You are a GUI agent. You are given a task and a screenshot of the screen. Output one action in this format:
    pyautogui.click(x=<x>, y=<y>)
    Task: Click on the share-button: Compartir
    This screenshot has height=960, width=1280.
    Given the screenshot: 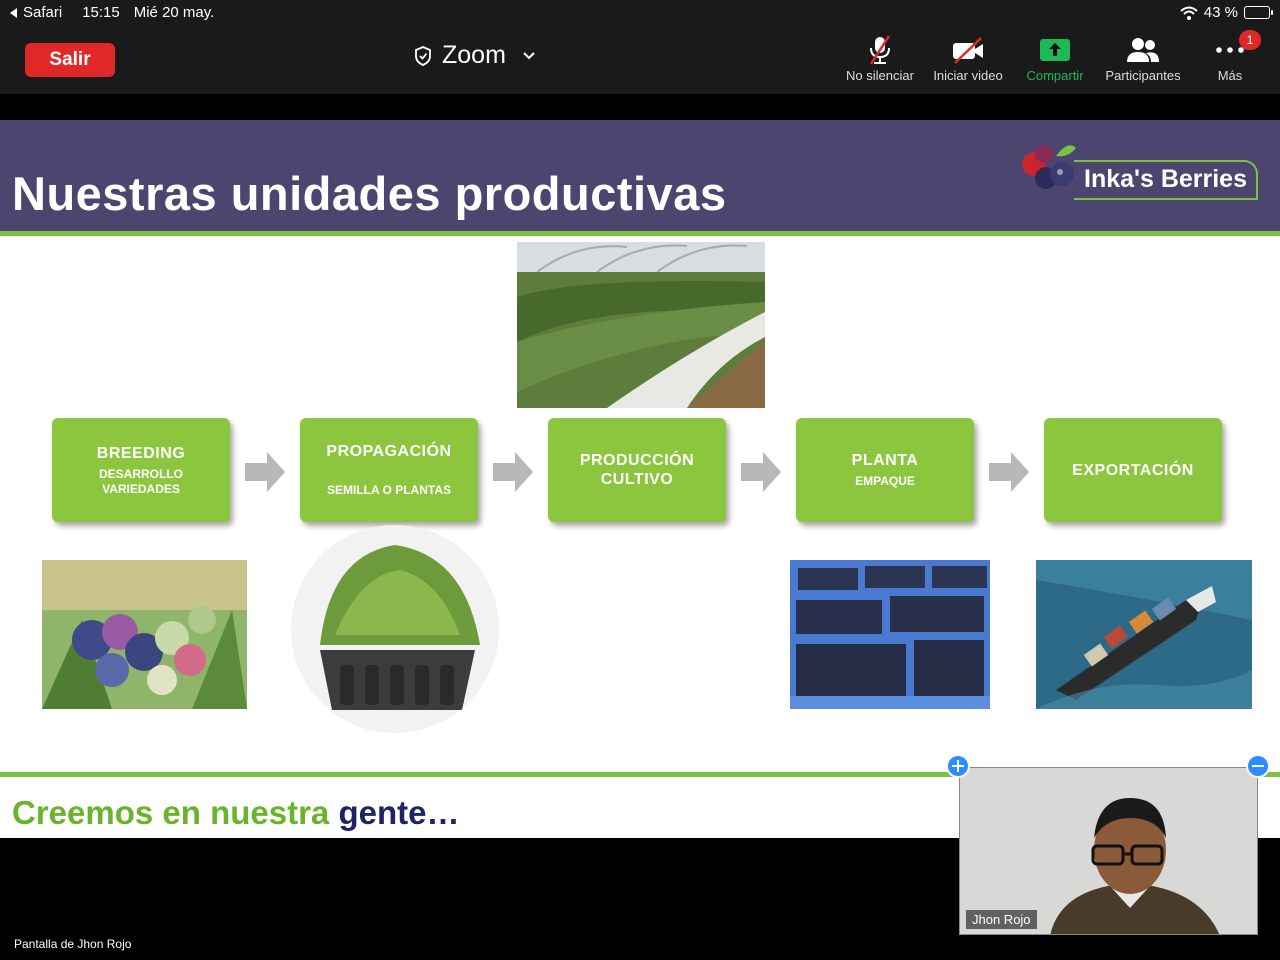 What is the action you would take?
    pyautogui.click(x=1055, y=58)
    